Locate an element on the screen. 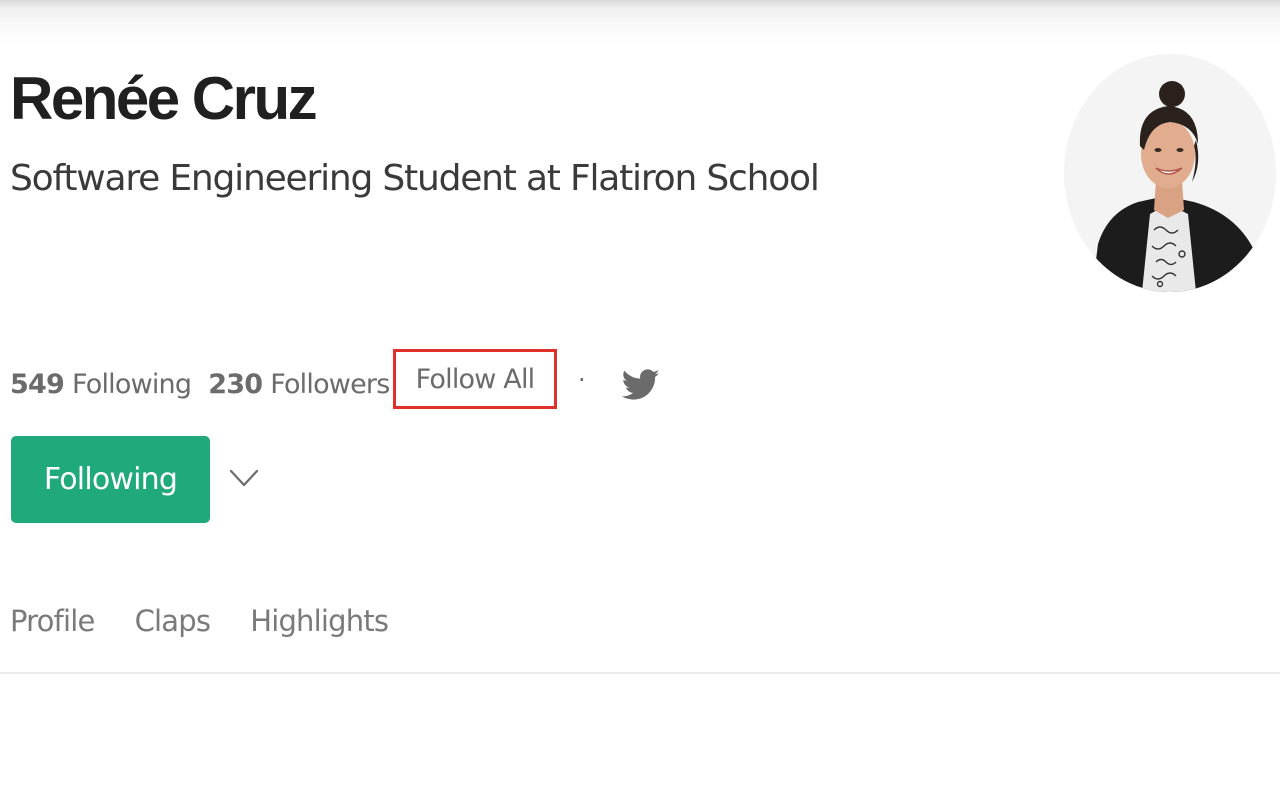  avatar-photo is located at coordinates (1170, 173).